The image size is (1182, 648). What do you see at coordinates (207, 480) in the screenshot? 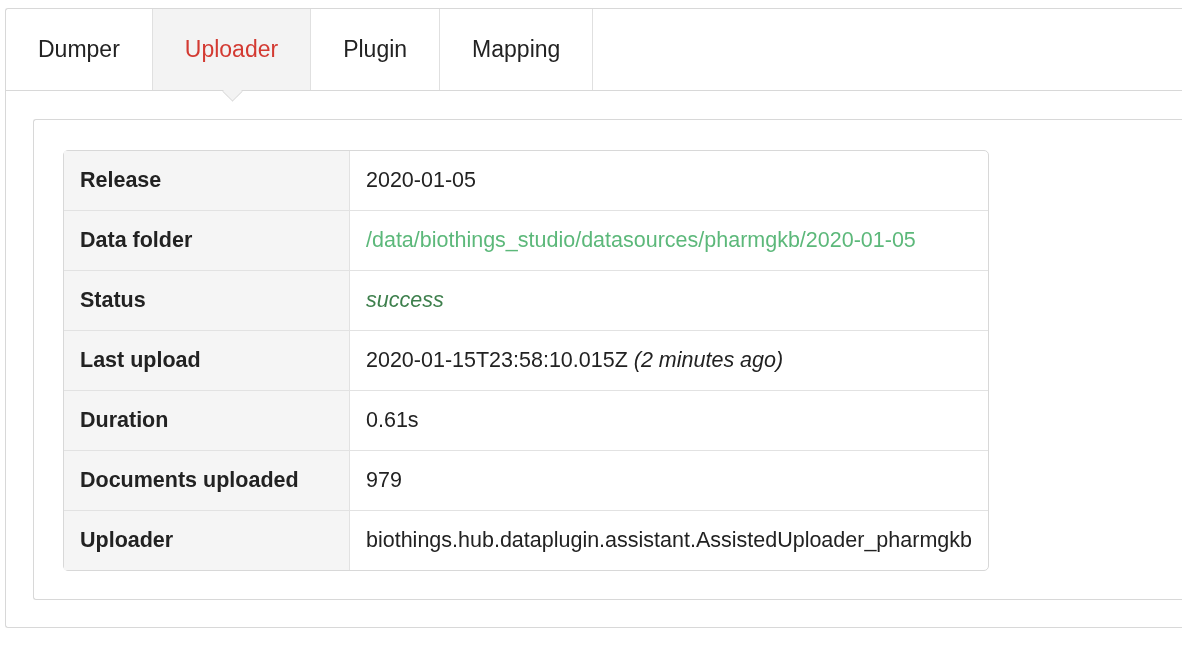
I see `label-cell: Documents uploaded` at bounding box center [207, 480].